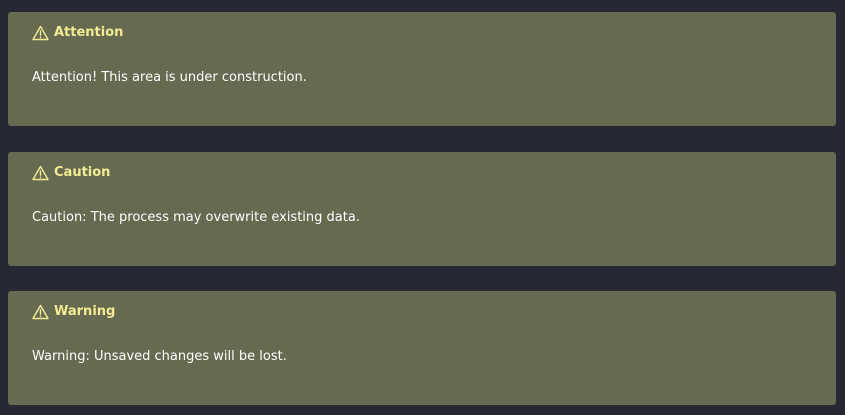  Describe the element at coordinates (82, 172) in the screenshot. I see `callout-title-text: Caution` at that location.